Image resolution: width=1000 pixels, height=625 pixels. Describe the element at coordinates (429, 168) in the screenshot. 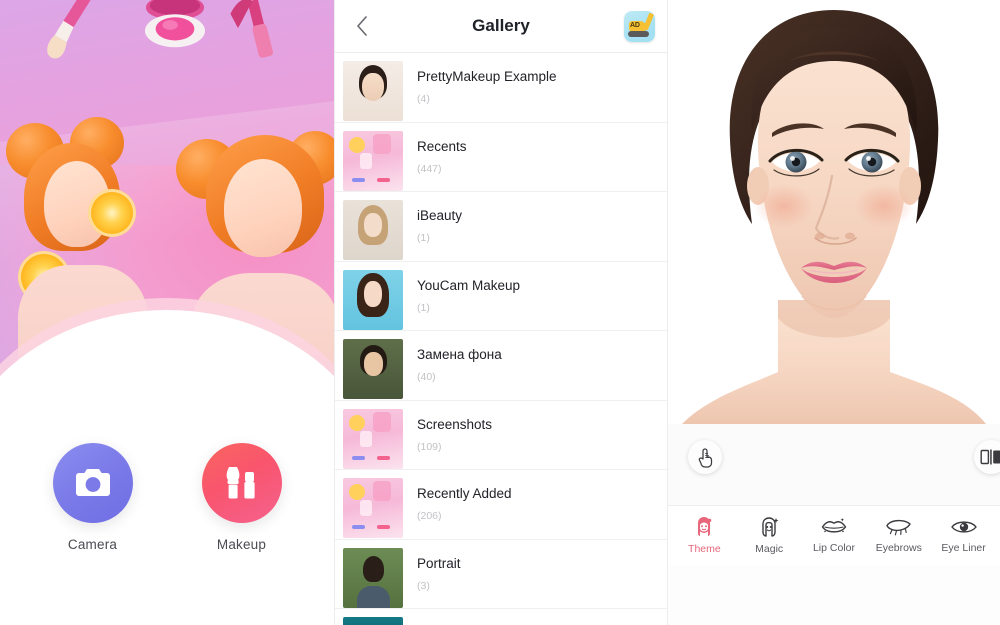

I see `album-count: (447)` at that location.